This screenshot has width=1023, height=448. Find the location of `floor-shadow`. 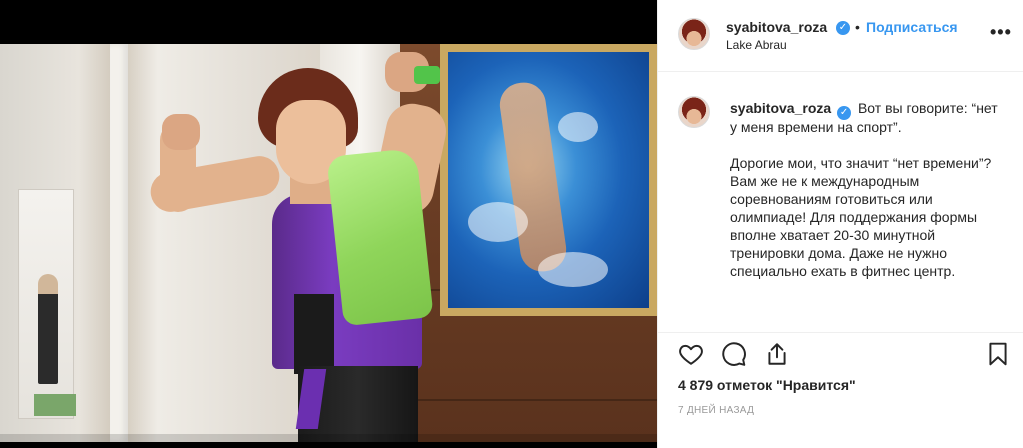

floor-shadow is located at coordinates (328, 438).